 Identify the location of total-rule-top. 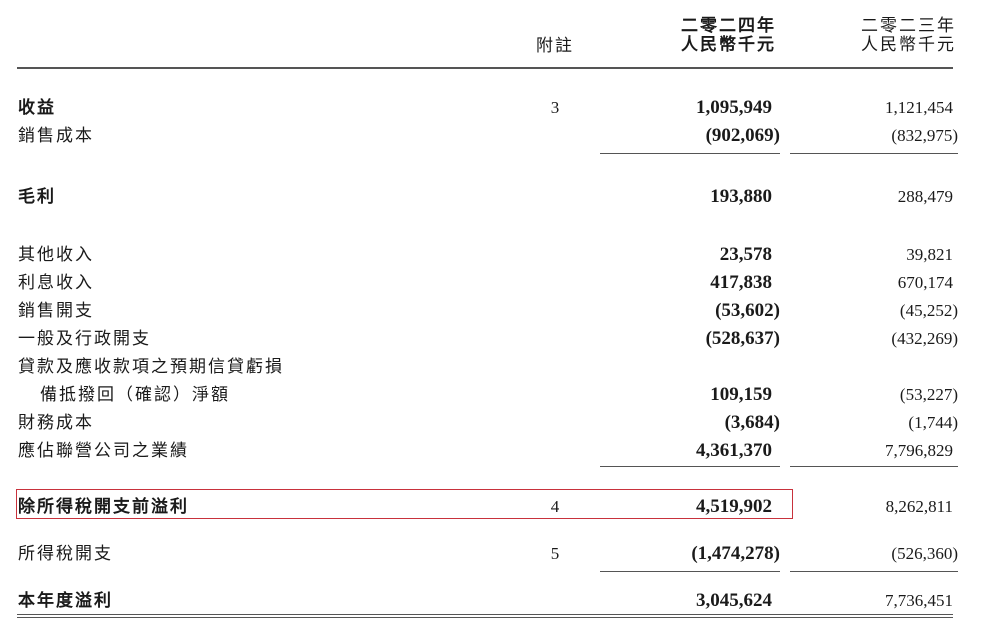
(485, 614).